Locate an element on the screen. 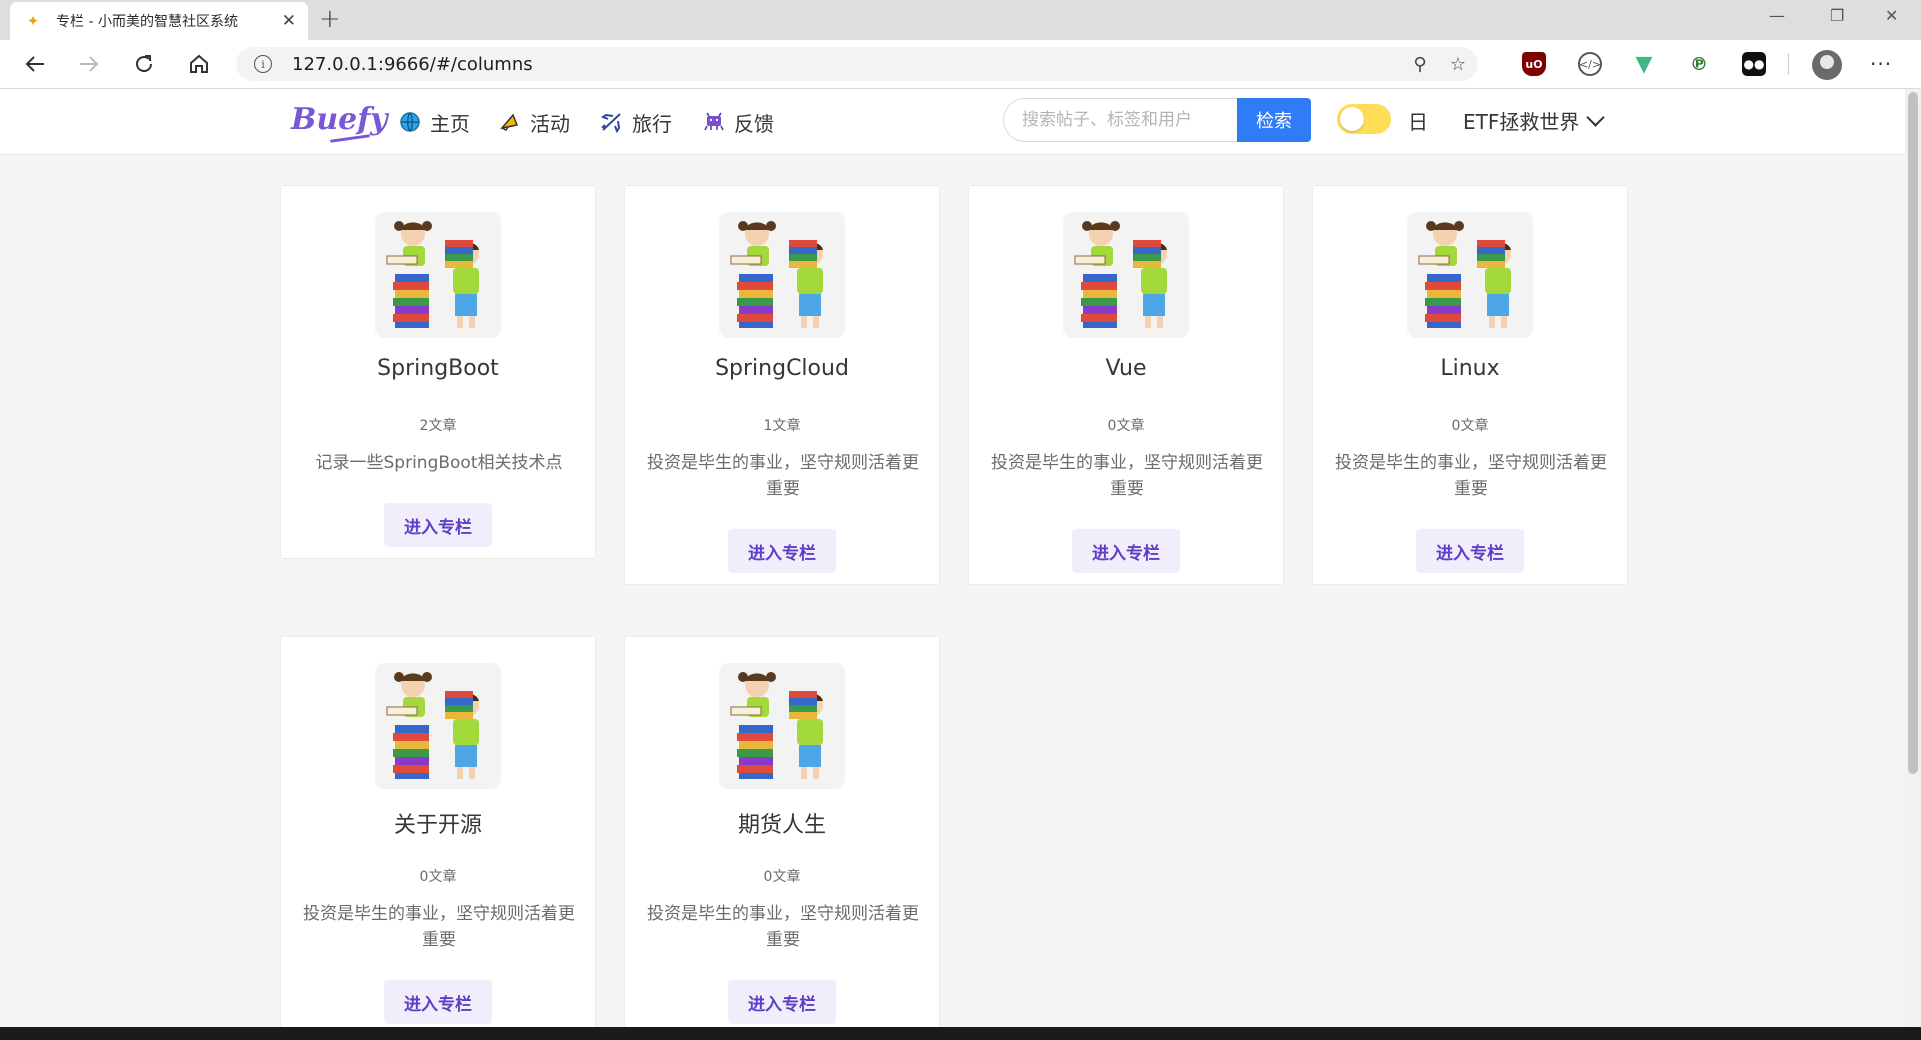 The height and width of the screenshot is (1040, 1921). forward-arrow-icon is located at coordinates (89, 64).